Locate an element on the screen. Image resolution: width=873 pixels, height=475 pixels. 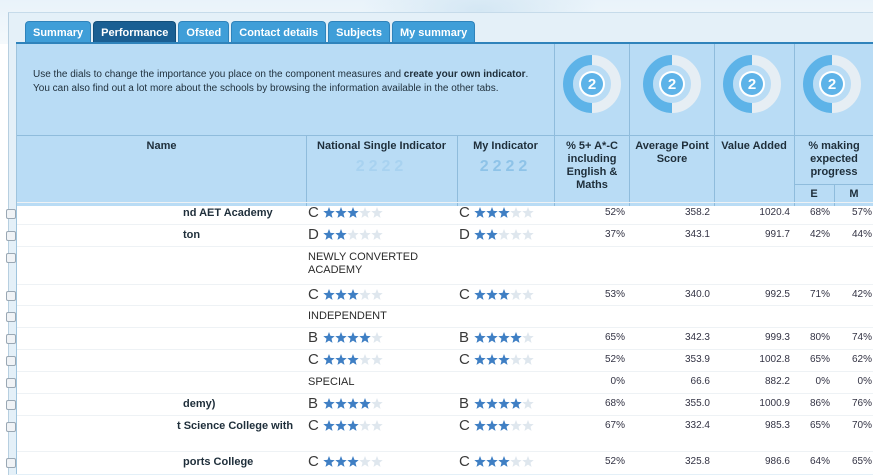
header-divider is located at coordinates (445, 135).